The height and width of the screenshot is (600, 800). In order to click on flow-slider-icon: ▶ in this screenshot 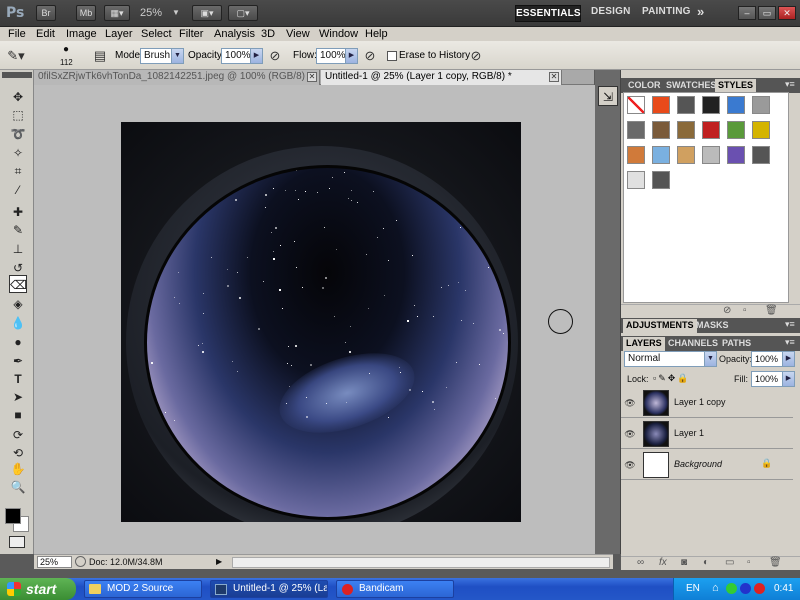, I will do `click(351, 56)`.